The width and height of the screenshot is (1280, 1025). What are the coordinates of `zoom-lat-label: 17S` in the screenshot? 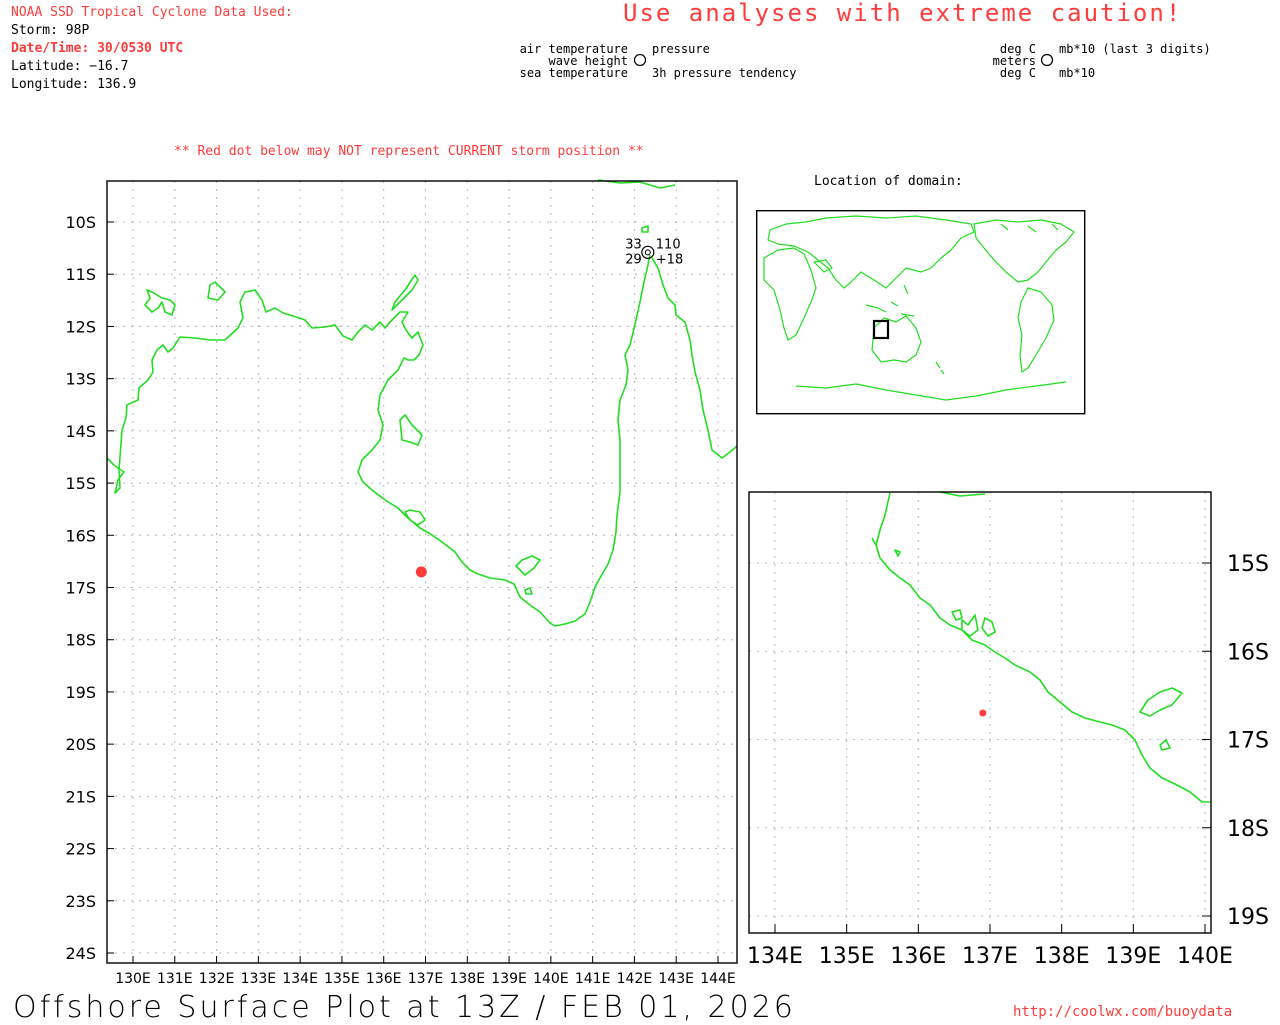 It's located at (1248, 741).